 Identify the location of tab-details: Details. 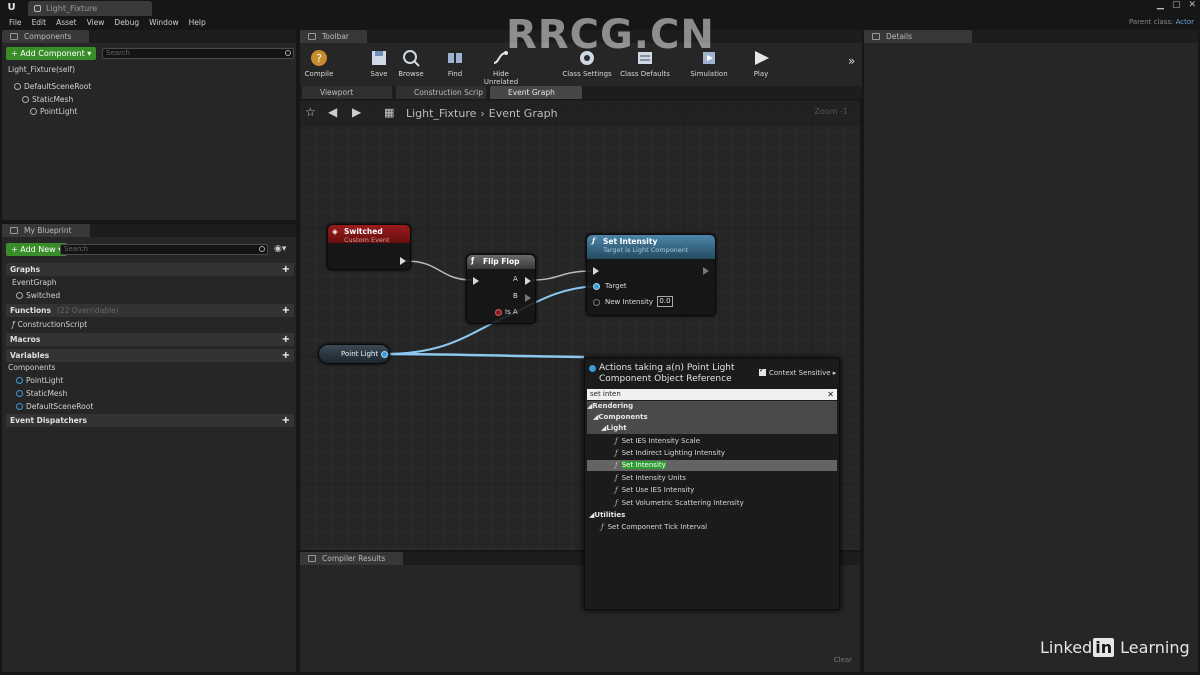
(918, 36).